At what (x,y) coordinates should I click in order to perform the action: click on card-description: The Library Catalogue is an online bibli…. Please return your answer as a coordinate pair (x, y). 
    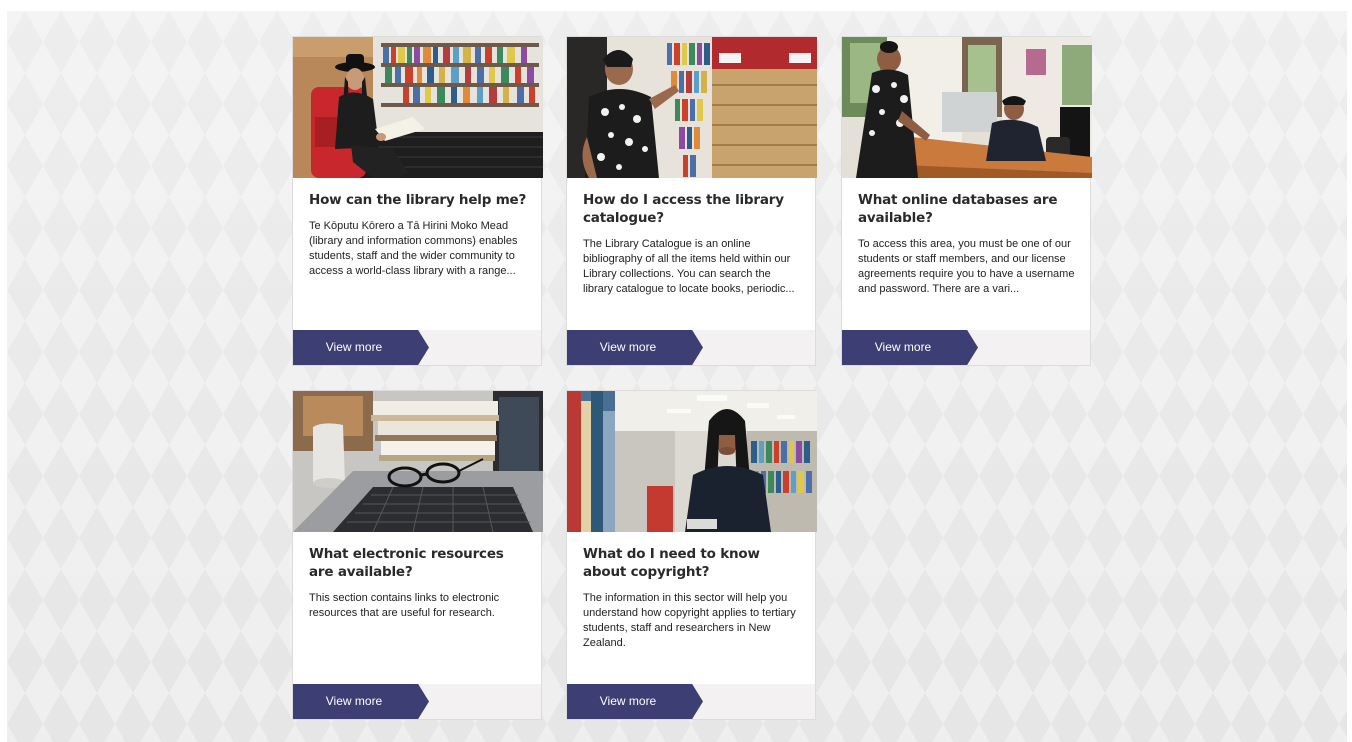
    Looking at the image, I should click on (689, 266).